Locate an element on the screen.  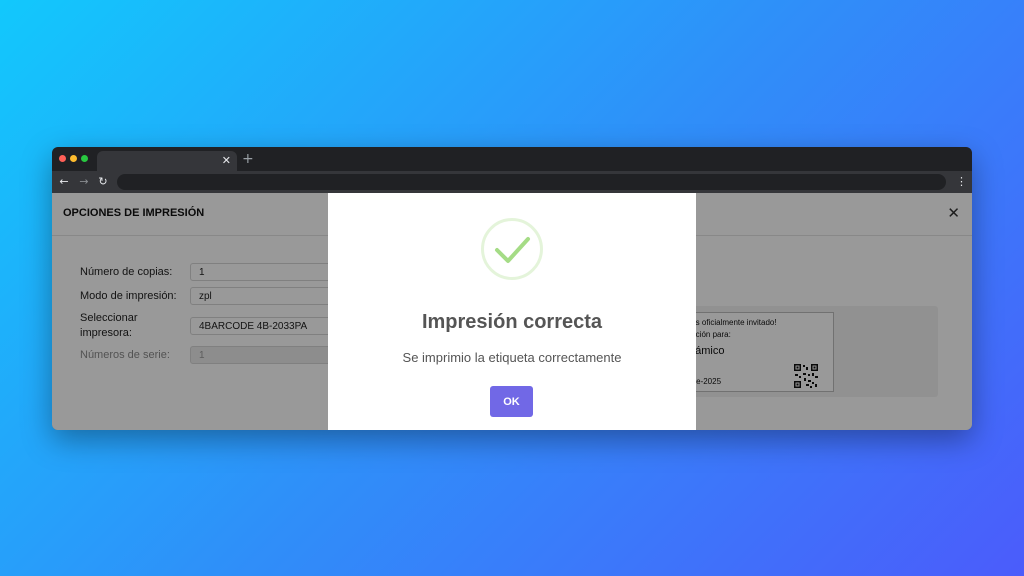
back-arrow-icon: ← is located at coordinates (64, 182).